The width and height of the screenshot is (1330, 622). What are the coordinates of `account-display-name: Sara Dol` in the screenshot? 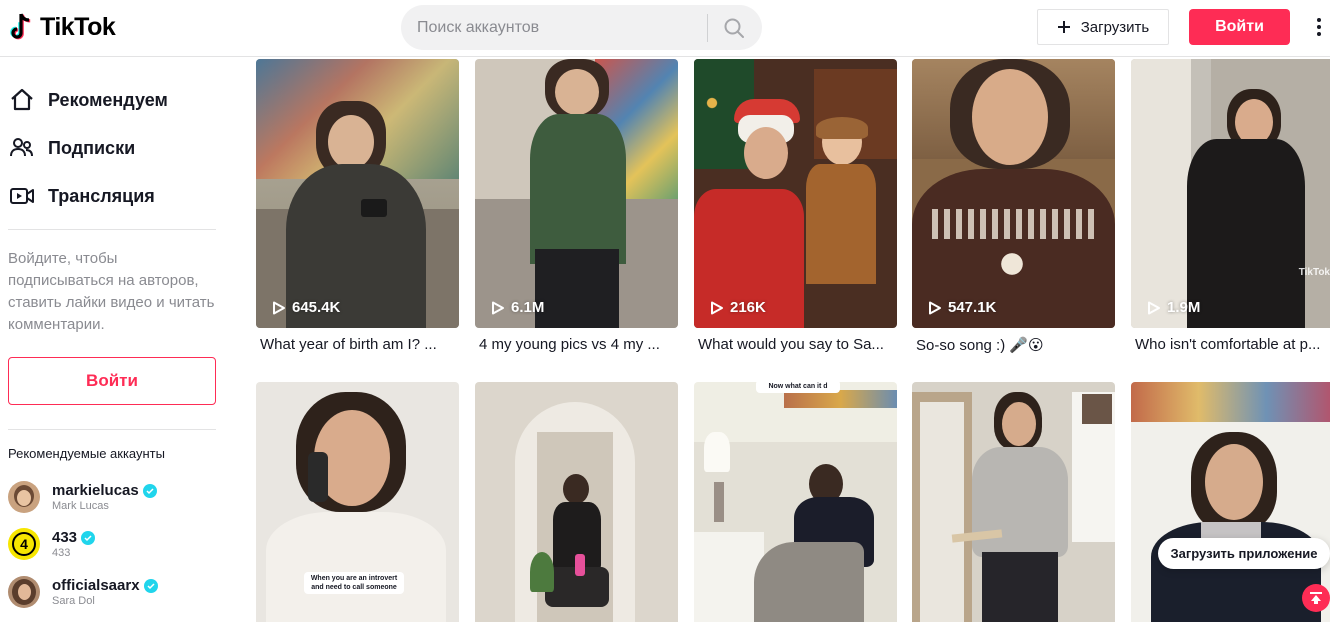 It's located at (73, 601).